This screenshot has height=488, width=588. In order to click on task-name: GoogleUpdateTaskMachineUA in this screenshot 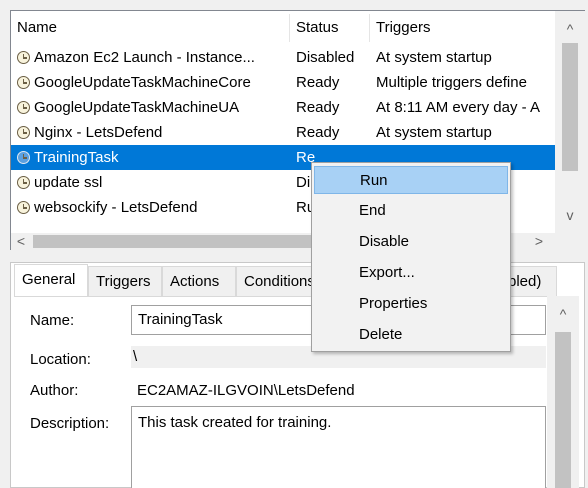, I will do `click(137, 107)`.